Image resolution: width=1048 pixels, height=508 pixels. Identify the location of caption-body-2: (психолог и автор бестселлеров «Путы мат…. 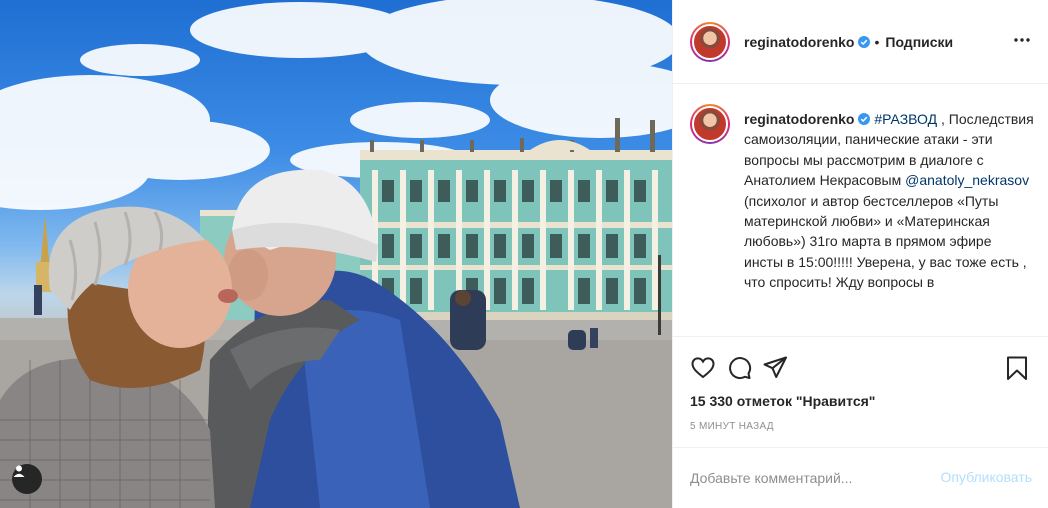
(885, 241).